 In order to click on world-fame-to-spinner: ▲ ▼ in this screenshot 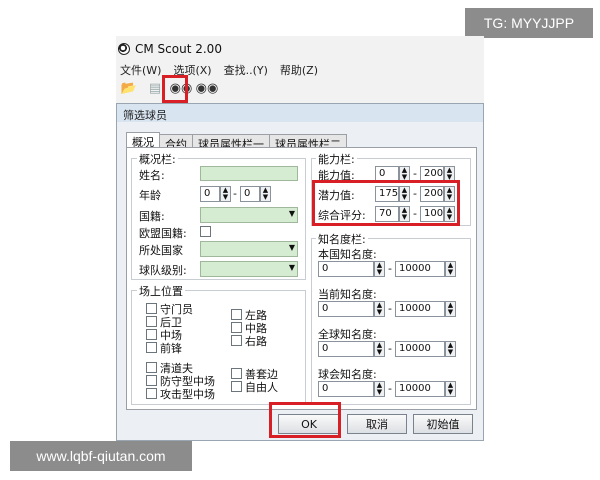, I will do `click(450, 349)`.